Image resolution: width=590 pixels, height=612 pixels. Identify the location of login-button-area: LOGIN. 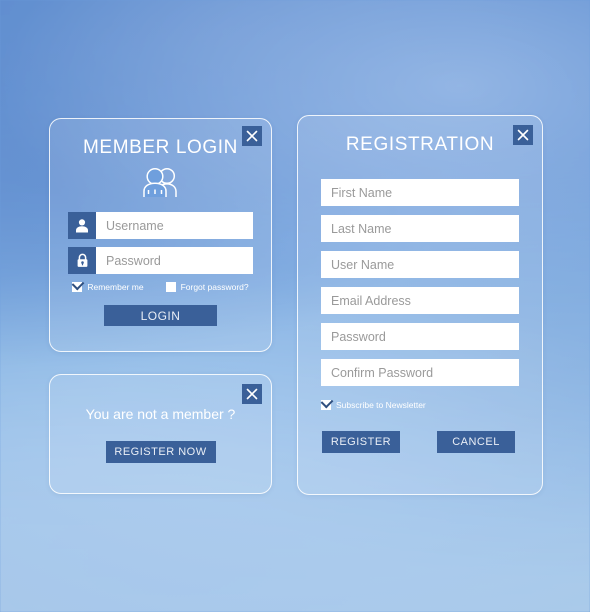
(160, 315).